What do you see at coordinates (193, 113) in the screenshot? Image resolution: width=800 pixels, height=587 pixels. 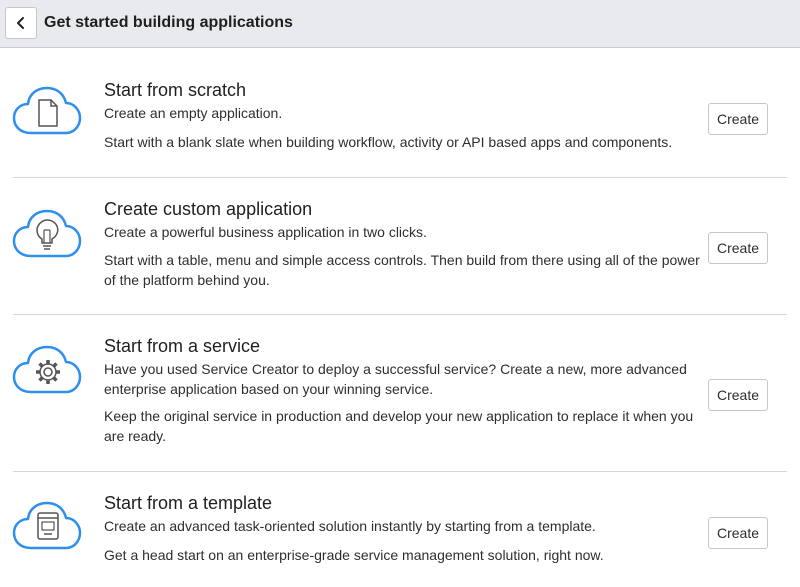 I see `option-summary: Create an empty application.` at bounding box center [193, 113].